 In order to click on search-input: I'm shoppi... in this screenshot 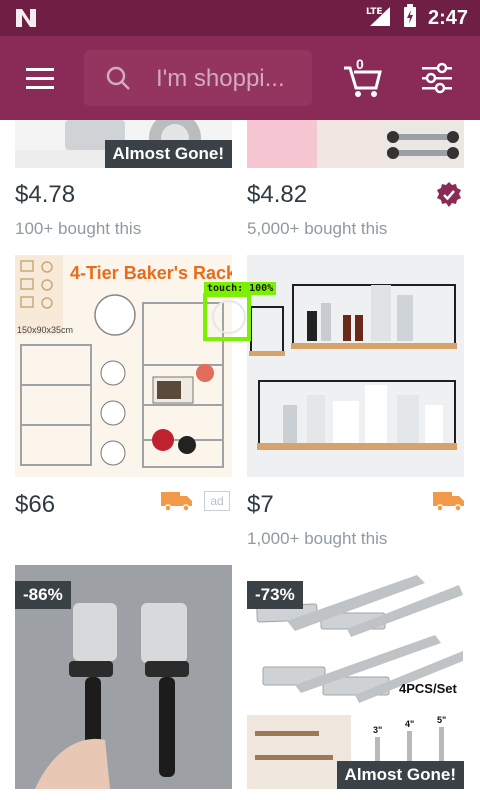, I will do `click(198, 78)`.